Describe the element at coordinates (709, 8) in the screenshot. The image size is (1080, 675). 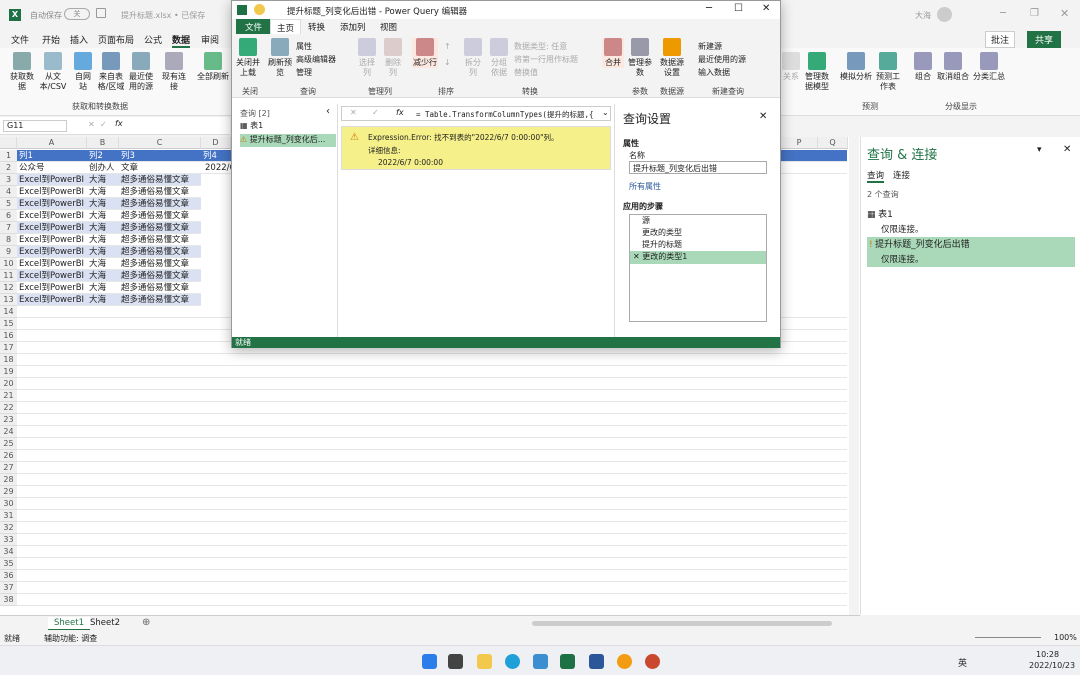
I see `pq-minimize-icon: ─` at that location.